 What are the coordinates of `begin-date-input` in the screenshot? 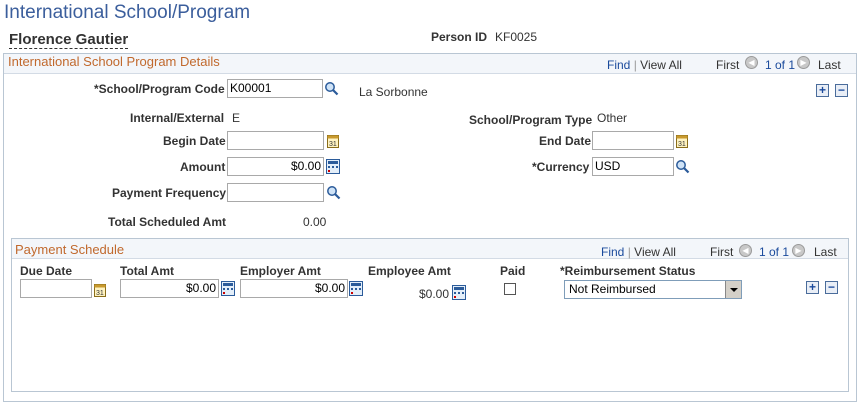 It's located at (275, 140).